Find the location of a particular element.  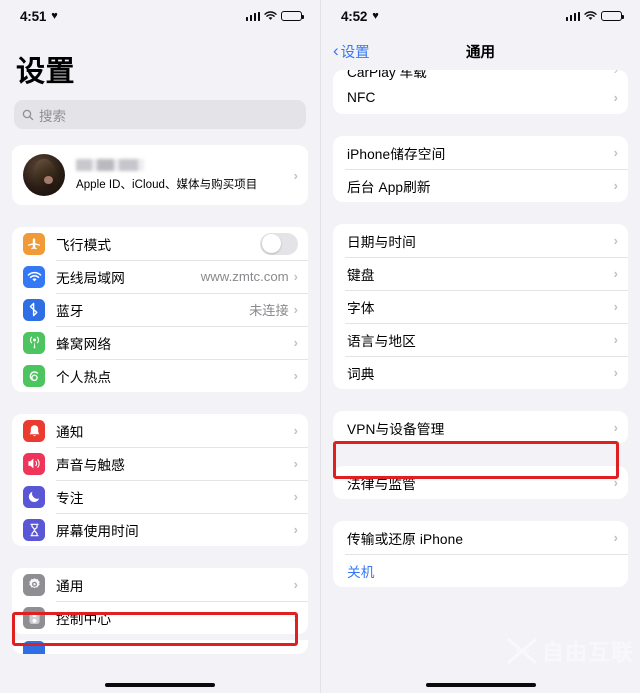

row-dictionary: 词典 › is located at coordinates (480, 372).